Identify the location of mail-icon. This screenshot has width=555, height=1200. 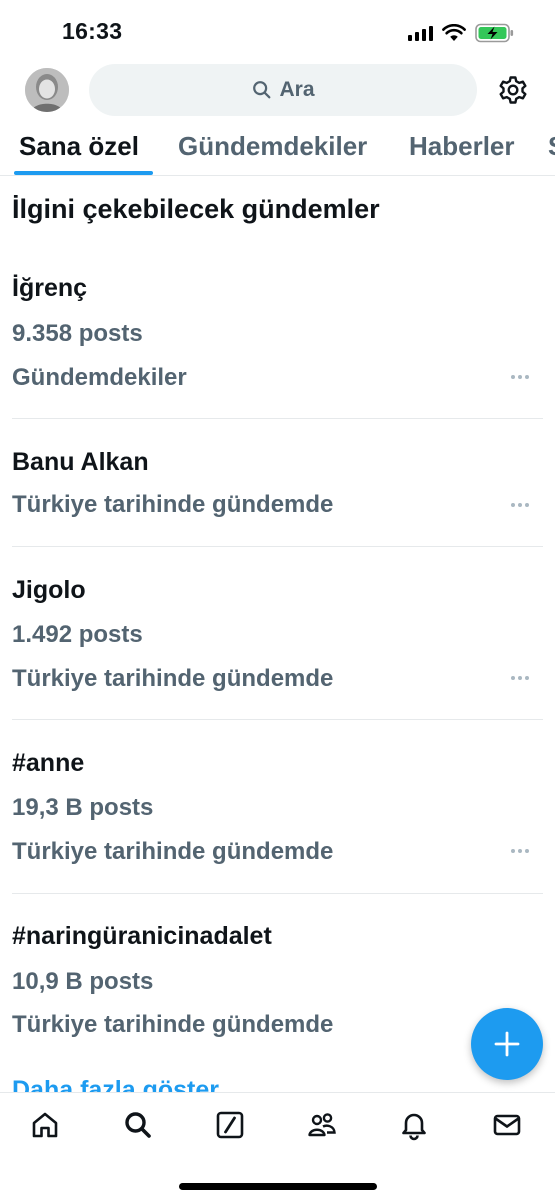
(507, 1125).